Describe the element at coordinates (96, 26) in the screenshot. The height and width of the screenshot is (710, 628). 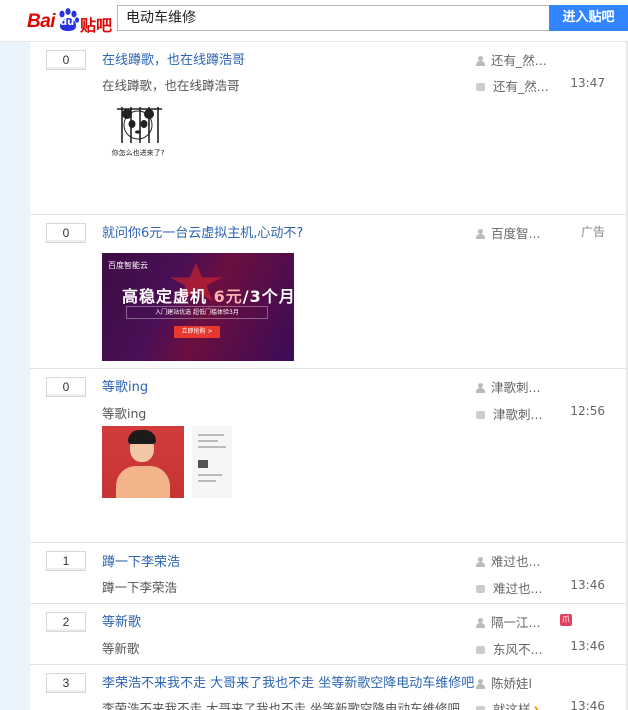
I see `logo-tieba-text: 贴吧` at that location.